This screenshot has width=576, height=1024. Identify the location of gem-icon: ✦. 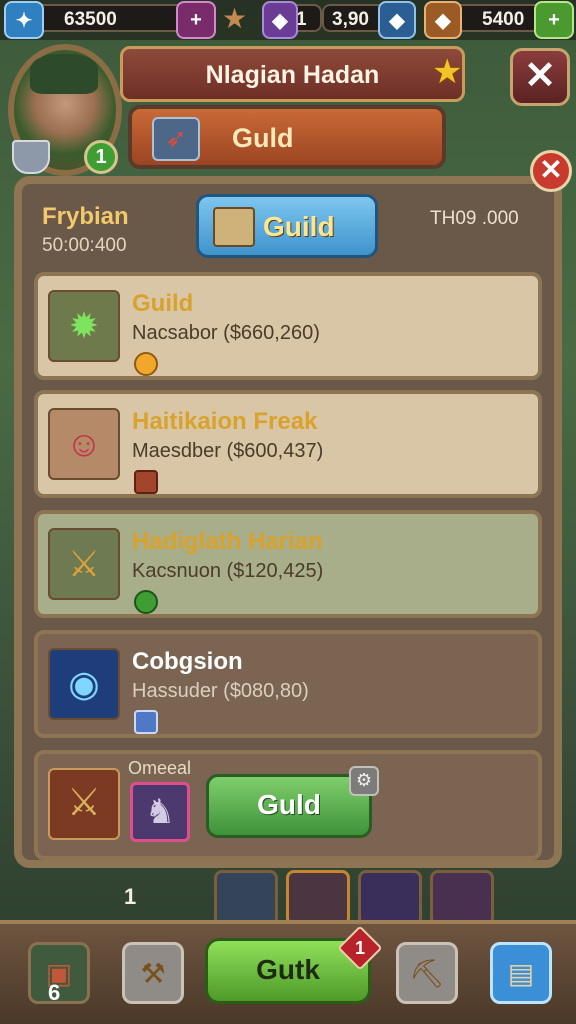
(24, 20).